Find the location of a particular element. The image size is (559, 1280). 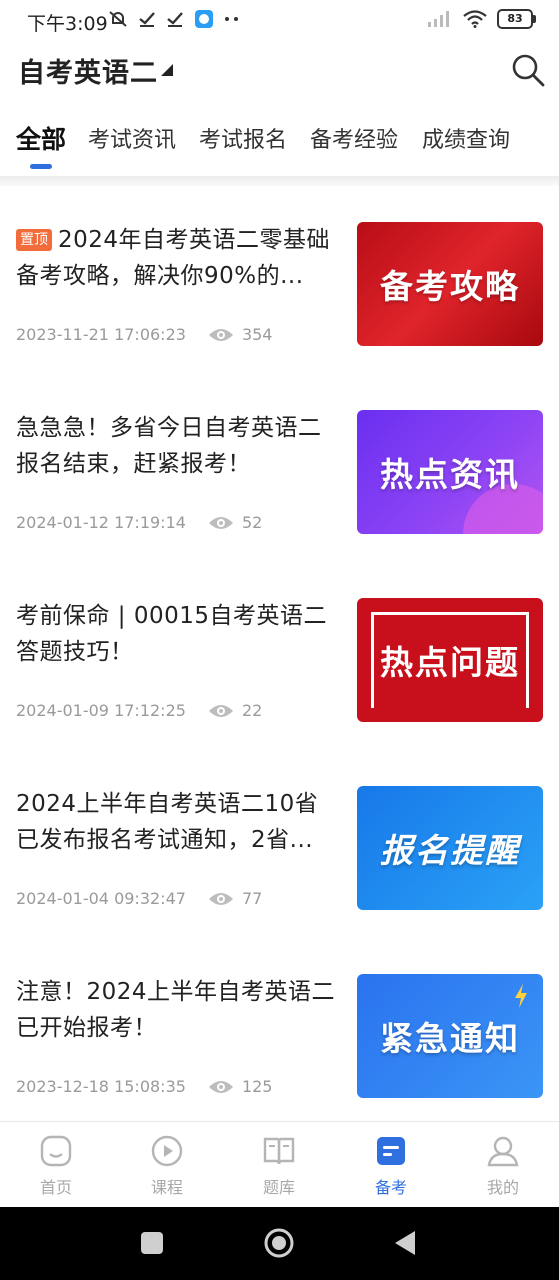

divider is located at coordinates (279, 181).